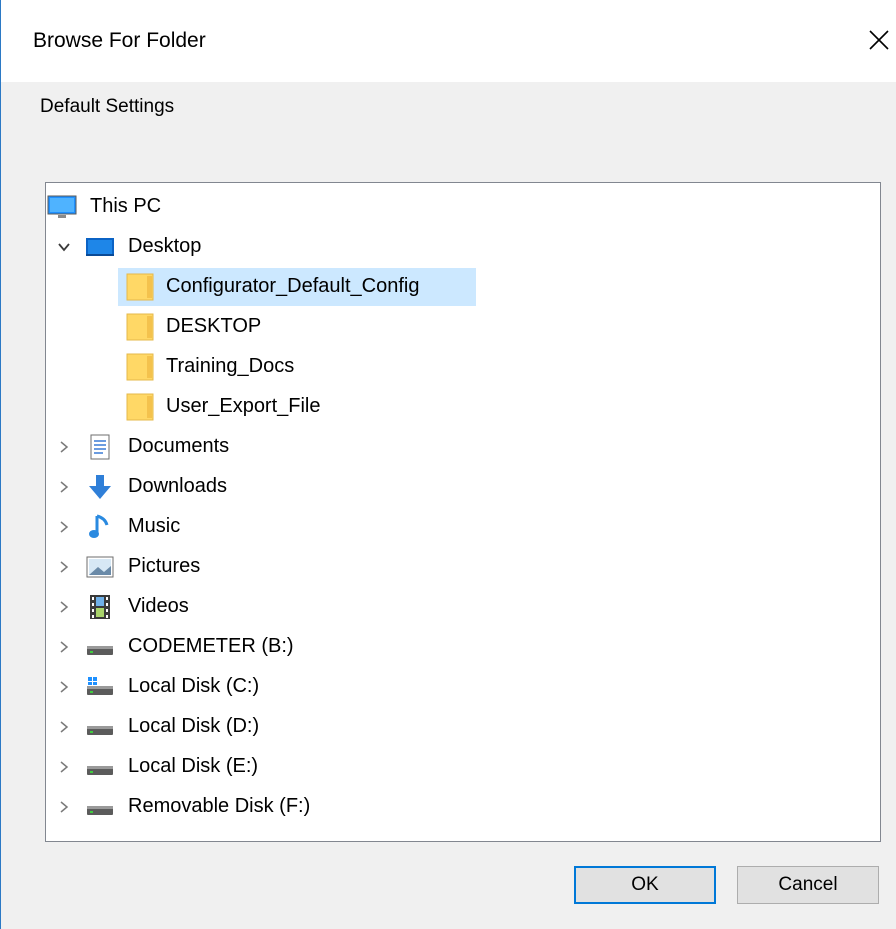 The height and width of the screenshot is (929, 896). I want to click on close-button, so click(878, 40).